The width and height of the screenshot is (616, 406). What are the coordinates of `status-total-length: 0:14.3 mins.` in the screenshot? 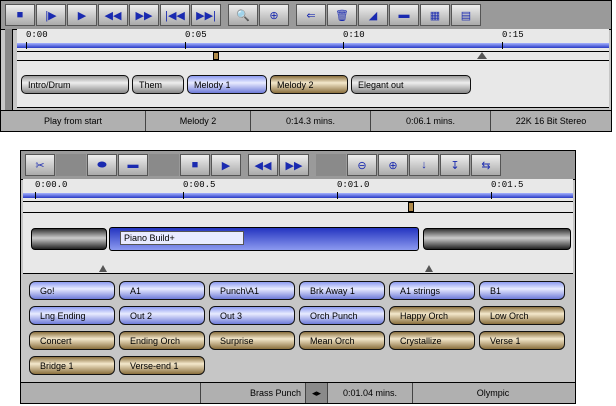 It's located at (311, 121).